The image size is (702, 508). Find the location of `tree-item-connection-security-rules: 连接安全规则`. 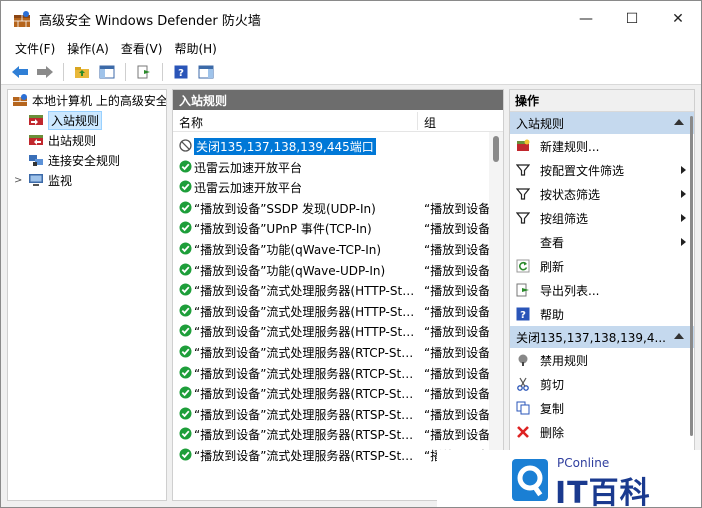

tree-item-connection-security-rules: 连接安全规则 is located at coordinates (74, 160).